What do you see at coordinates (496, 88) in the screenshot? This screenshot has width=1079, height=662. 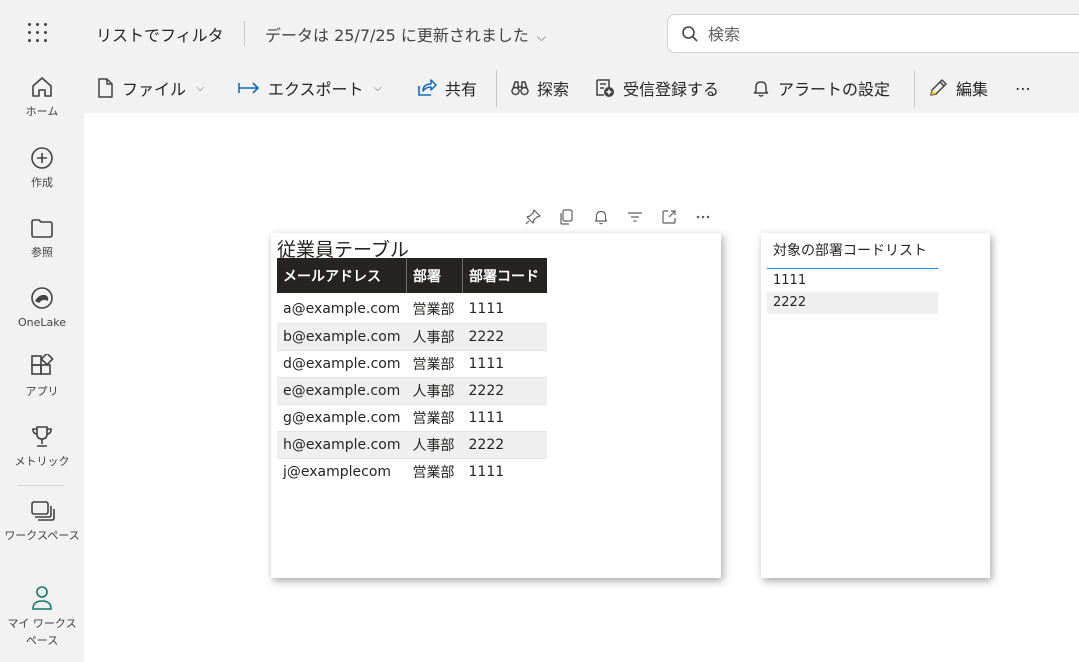 I see `toolbar-divider` at bounding box center [496, 88].